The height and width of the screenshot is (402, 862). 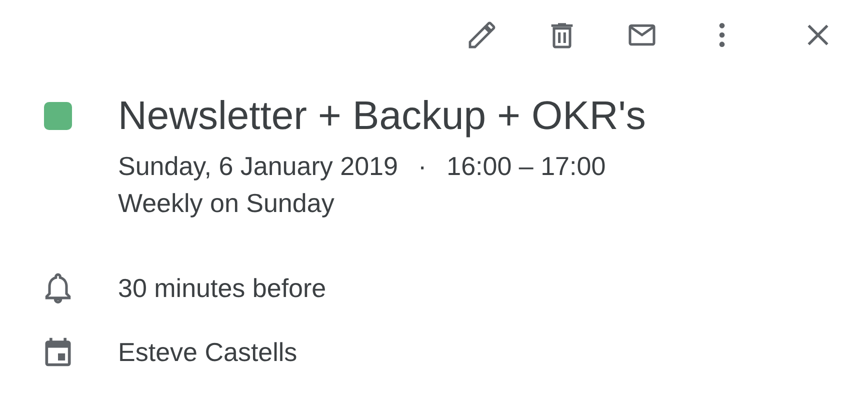 I want to click on more-icon, so click(x=722, y=35).